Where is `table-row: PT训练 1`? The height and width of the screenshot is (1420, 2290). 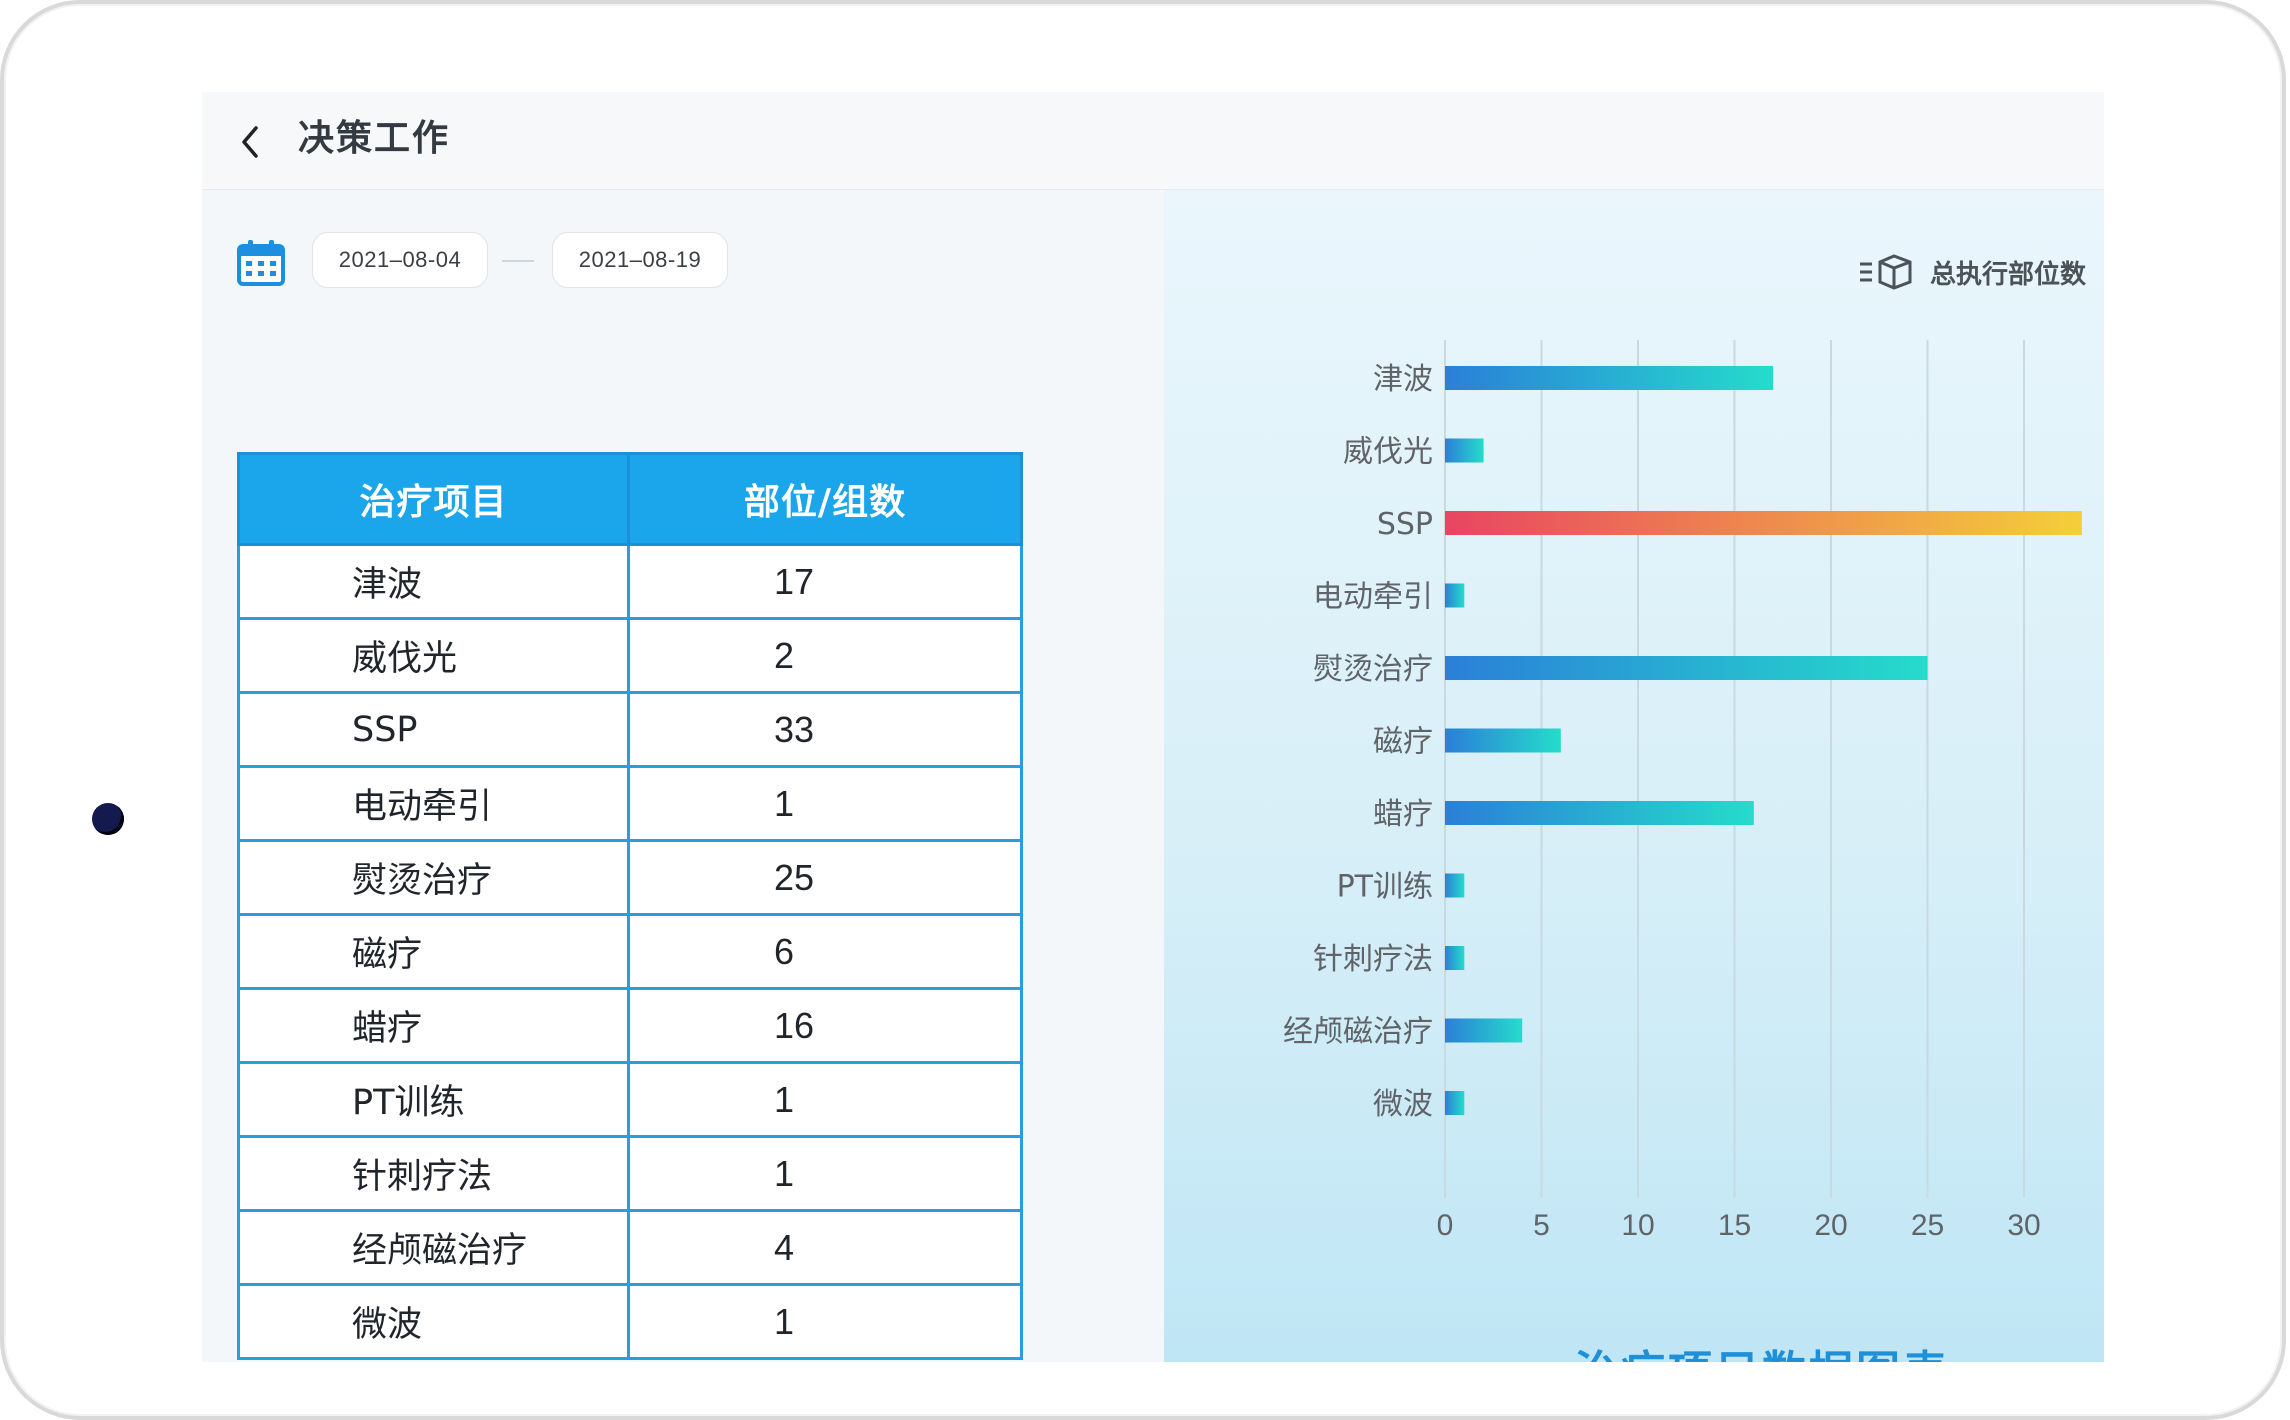
table-row: PT训练 1 is located at coordinates (630, 1099).